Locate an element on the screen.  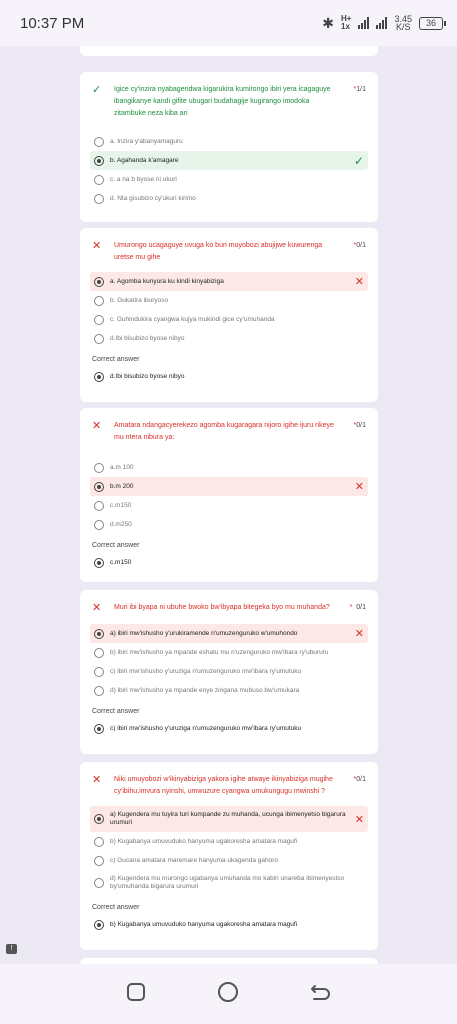
network-type: H+ 1x is located at coordinates (346, 23).